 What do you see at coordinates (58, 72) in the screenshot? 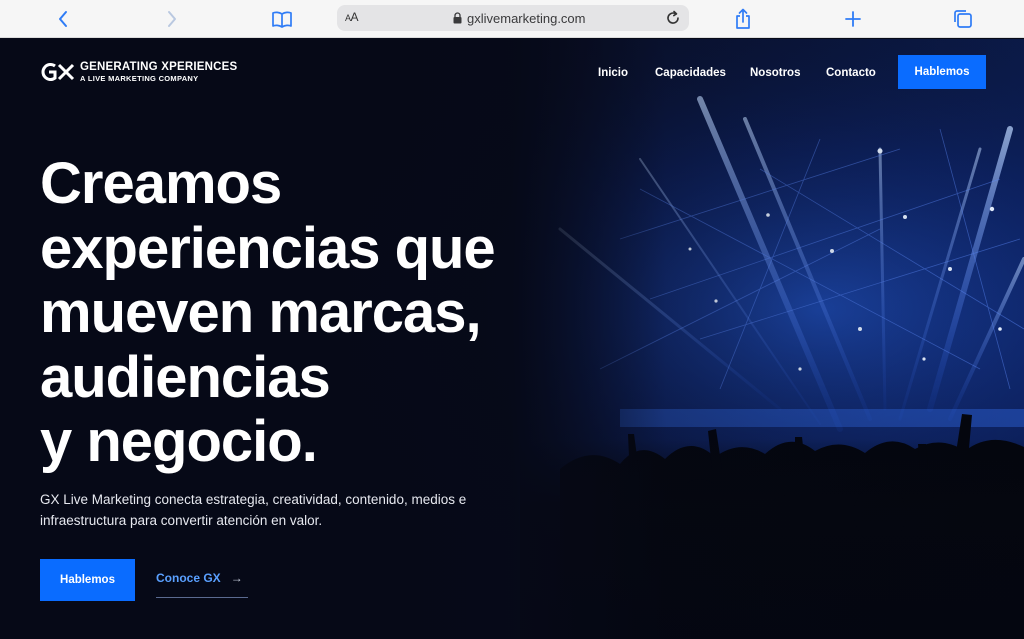
I see `gx-logo-mark` at bounding box center [58, 72].